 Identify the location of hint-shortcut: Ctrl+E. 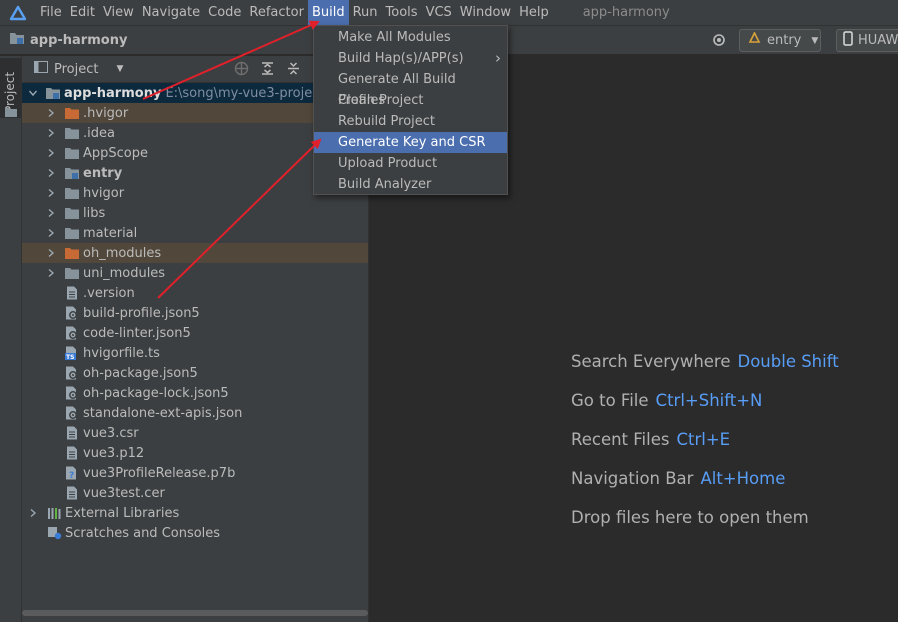
(703, 439).